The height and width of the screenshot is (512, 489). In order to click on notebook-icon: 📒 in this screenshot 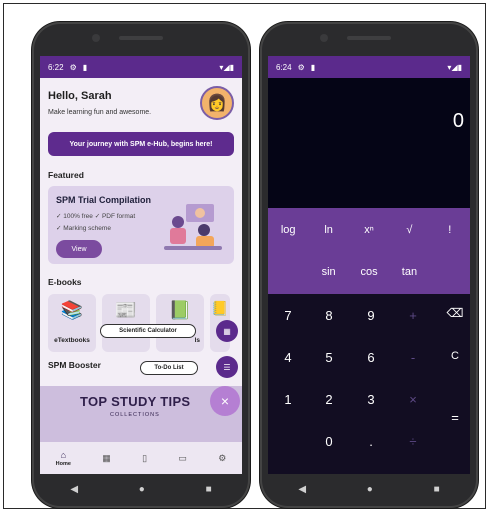, I will do `click(220, 308)`.